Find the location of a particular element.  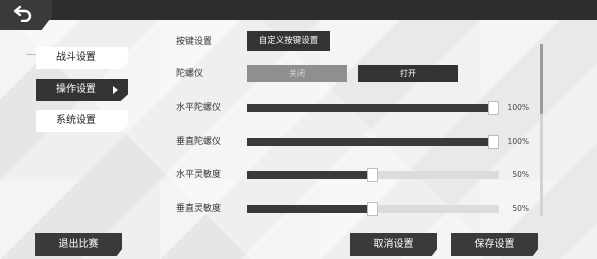

chevron-right-icon is located at coordinates (115, 90).